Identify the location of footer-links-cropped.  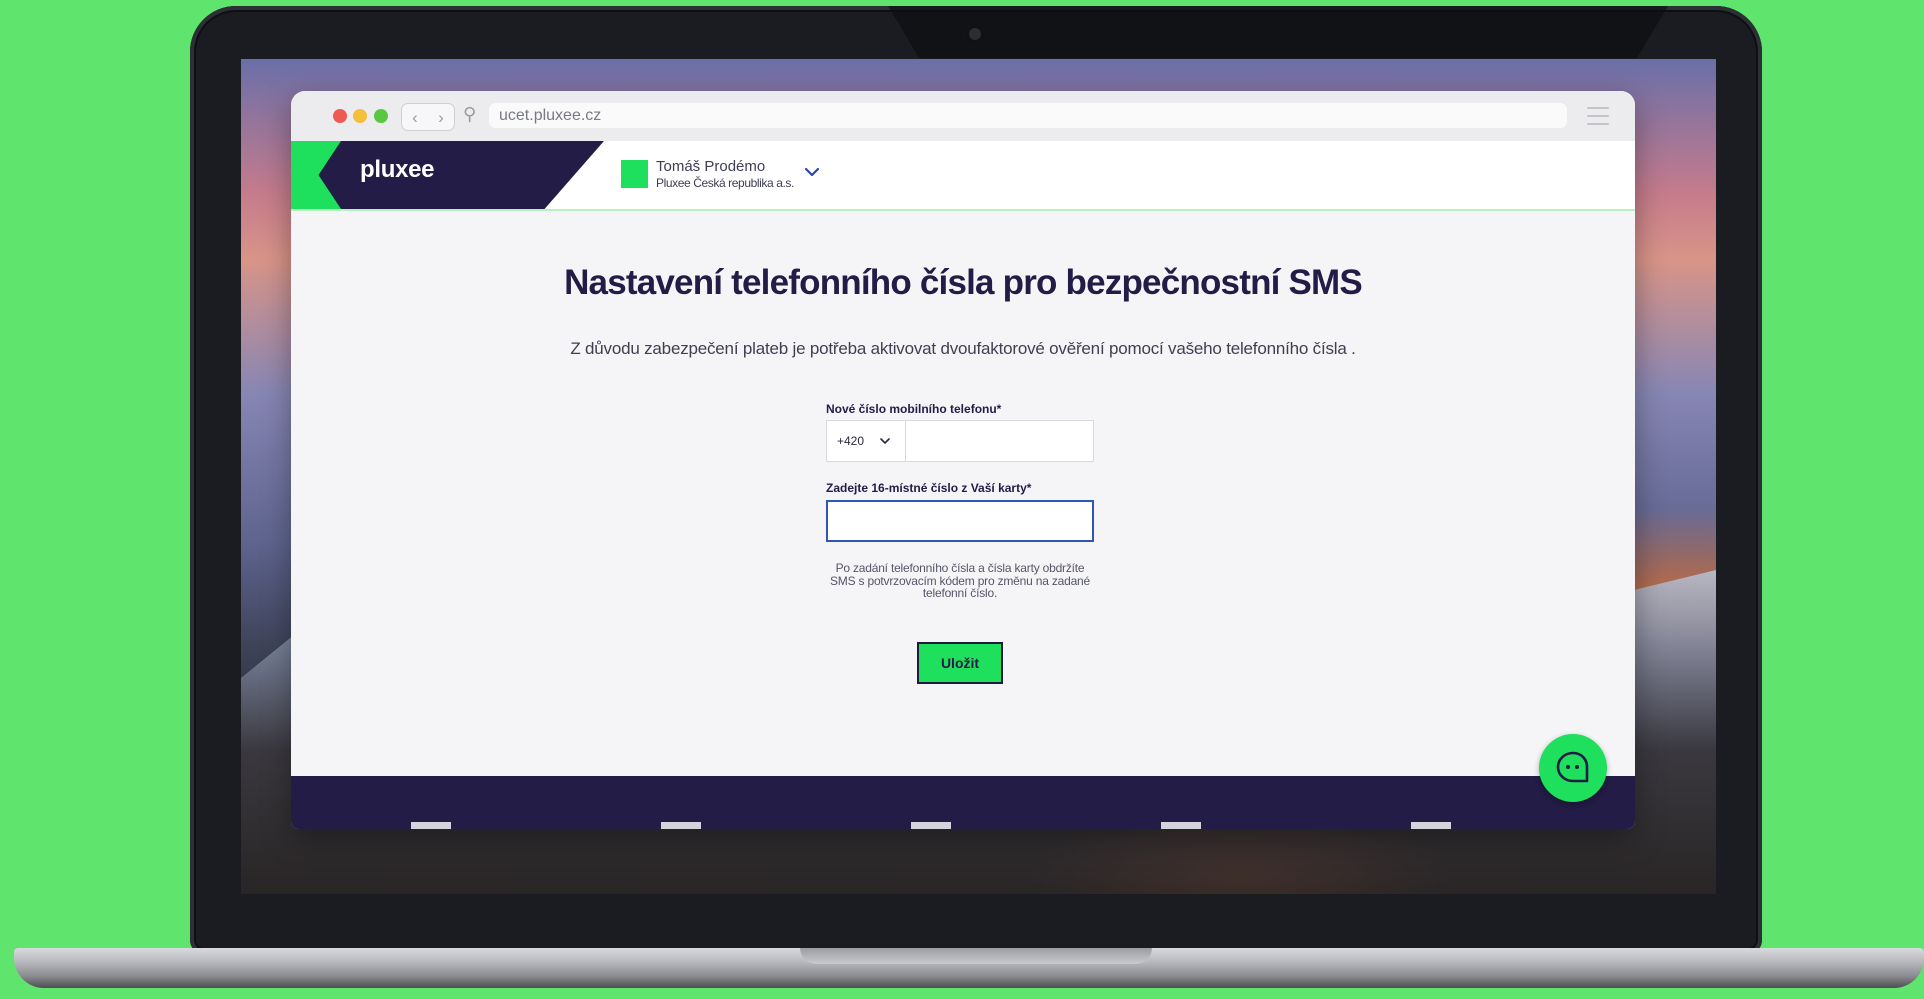
(1023, 825).